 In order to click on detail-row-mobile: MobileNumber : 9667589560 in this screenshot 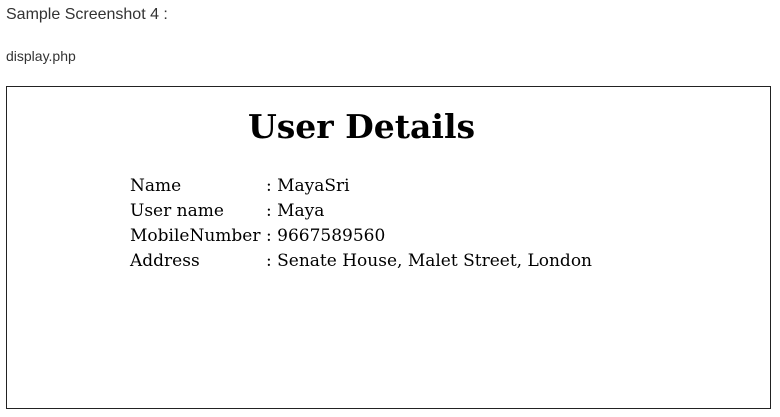, I will do `click(361, 236)`.